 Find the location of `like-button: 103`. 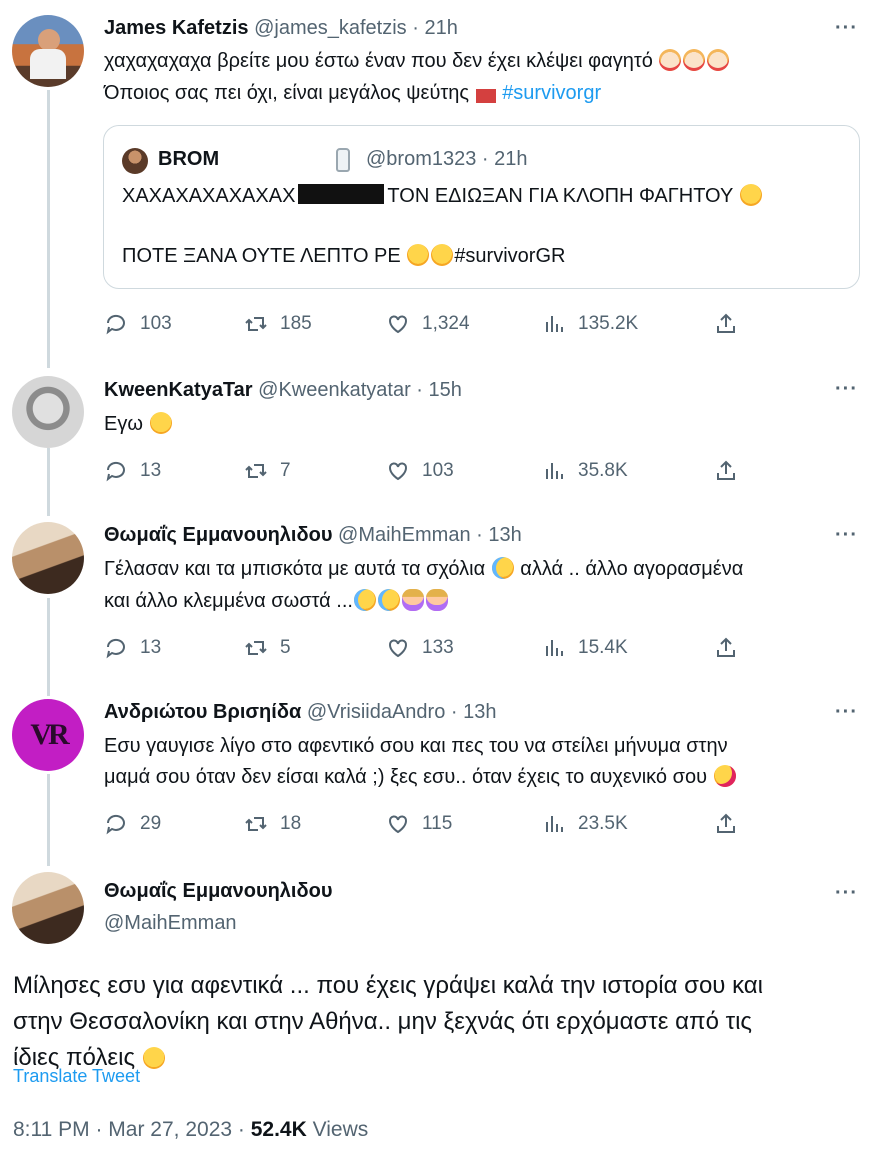

like-button: 103 is located at coordinates (420, 471).